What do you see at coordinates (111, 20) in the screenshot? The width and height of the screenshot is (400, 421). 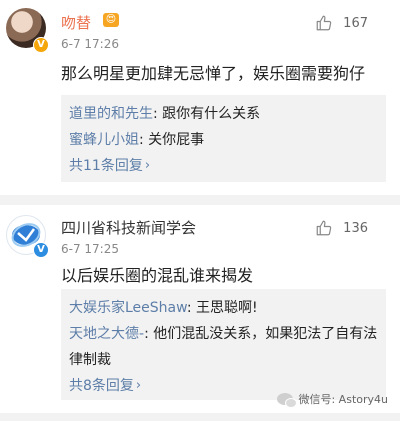 I see `user-badge-icon: 😍` at bounding box center [111, 20].